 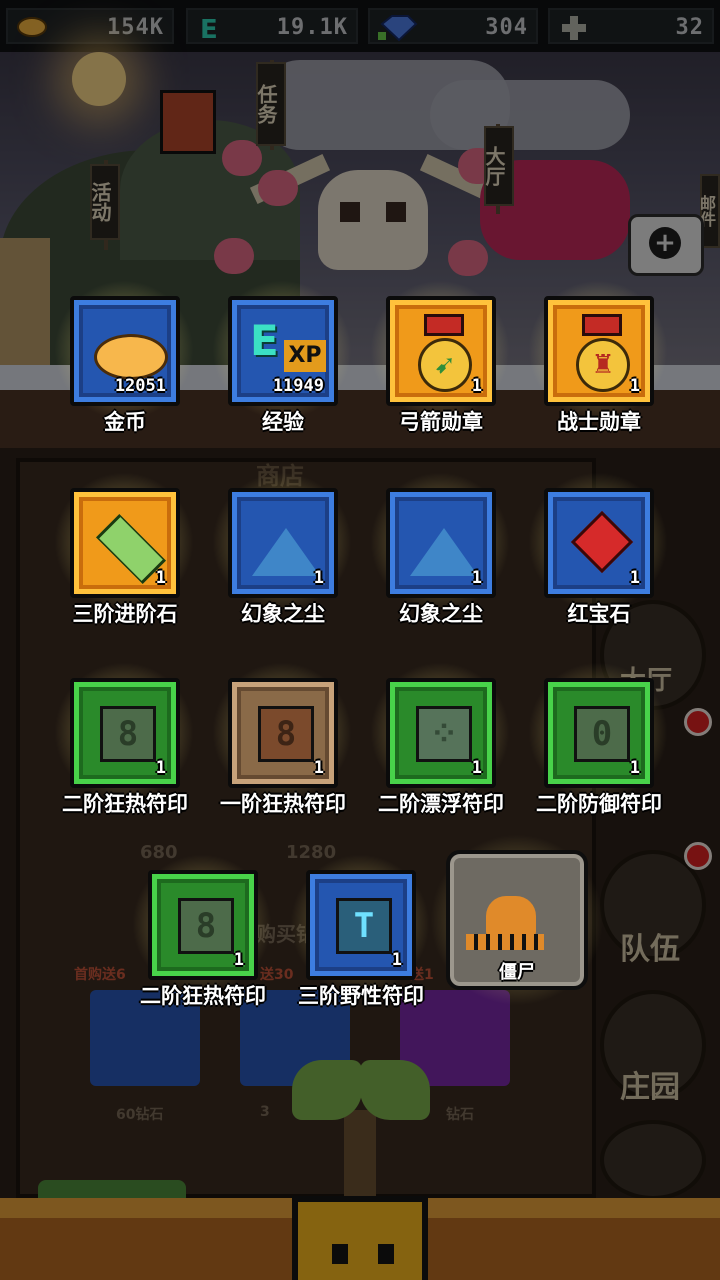 What do you see at coordinates (505, 942) in the screenshot?
I see `tank-tread-icon` at bounding box center [505, 942].